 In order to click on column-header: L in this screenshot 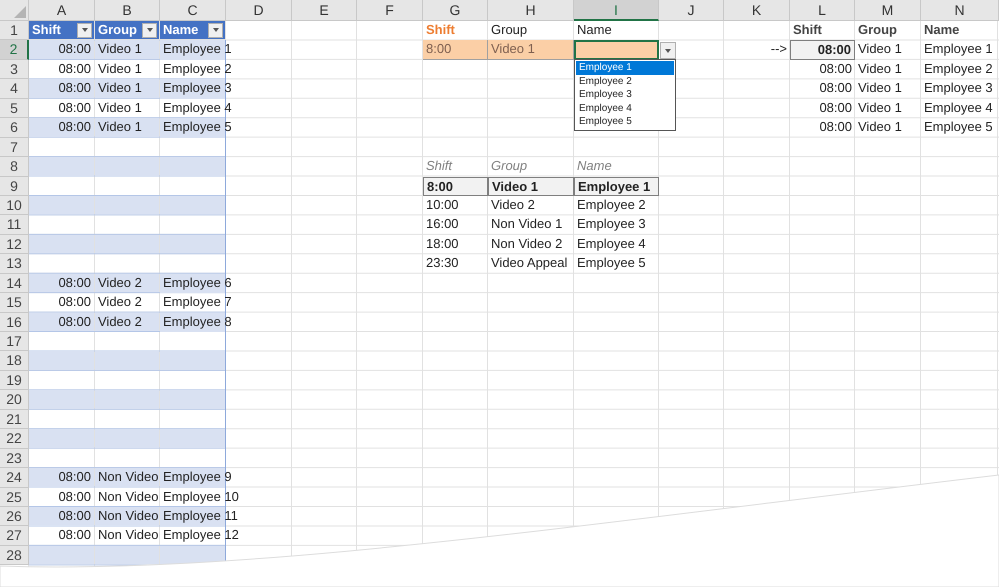, I will do `click(822, 10)`.